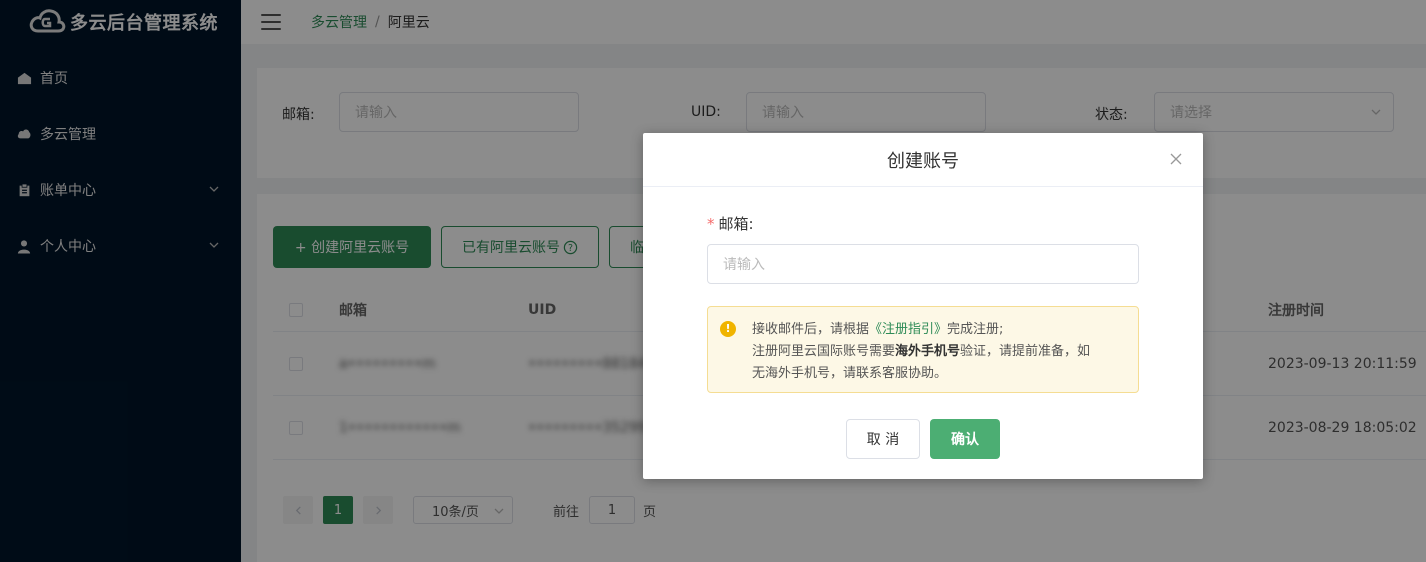 This screenshot has width=1426, height=562. Describe the element at coordinates (923, 264) in the screenshot. I see `email-field: 请输入` at that location.